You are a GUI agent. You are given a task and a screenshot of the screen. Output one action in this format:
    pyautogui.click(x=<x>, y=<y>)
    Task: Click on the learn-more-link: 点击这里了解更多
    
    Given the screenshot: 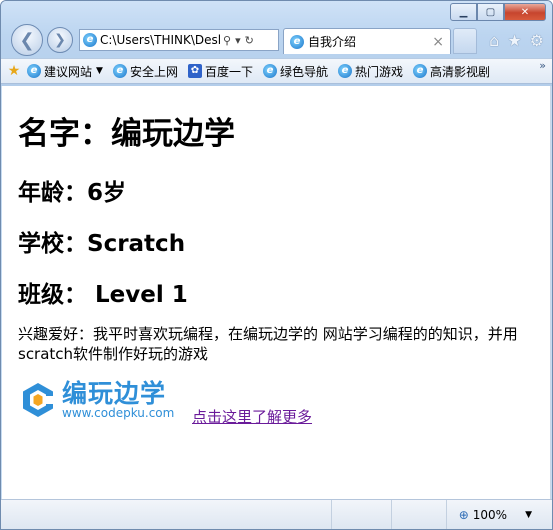 What is the action you would take?
    pyautogui.click(x=252, y=416)
    